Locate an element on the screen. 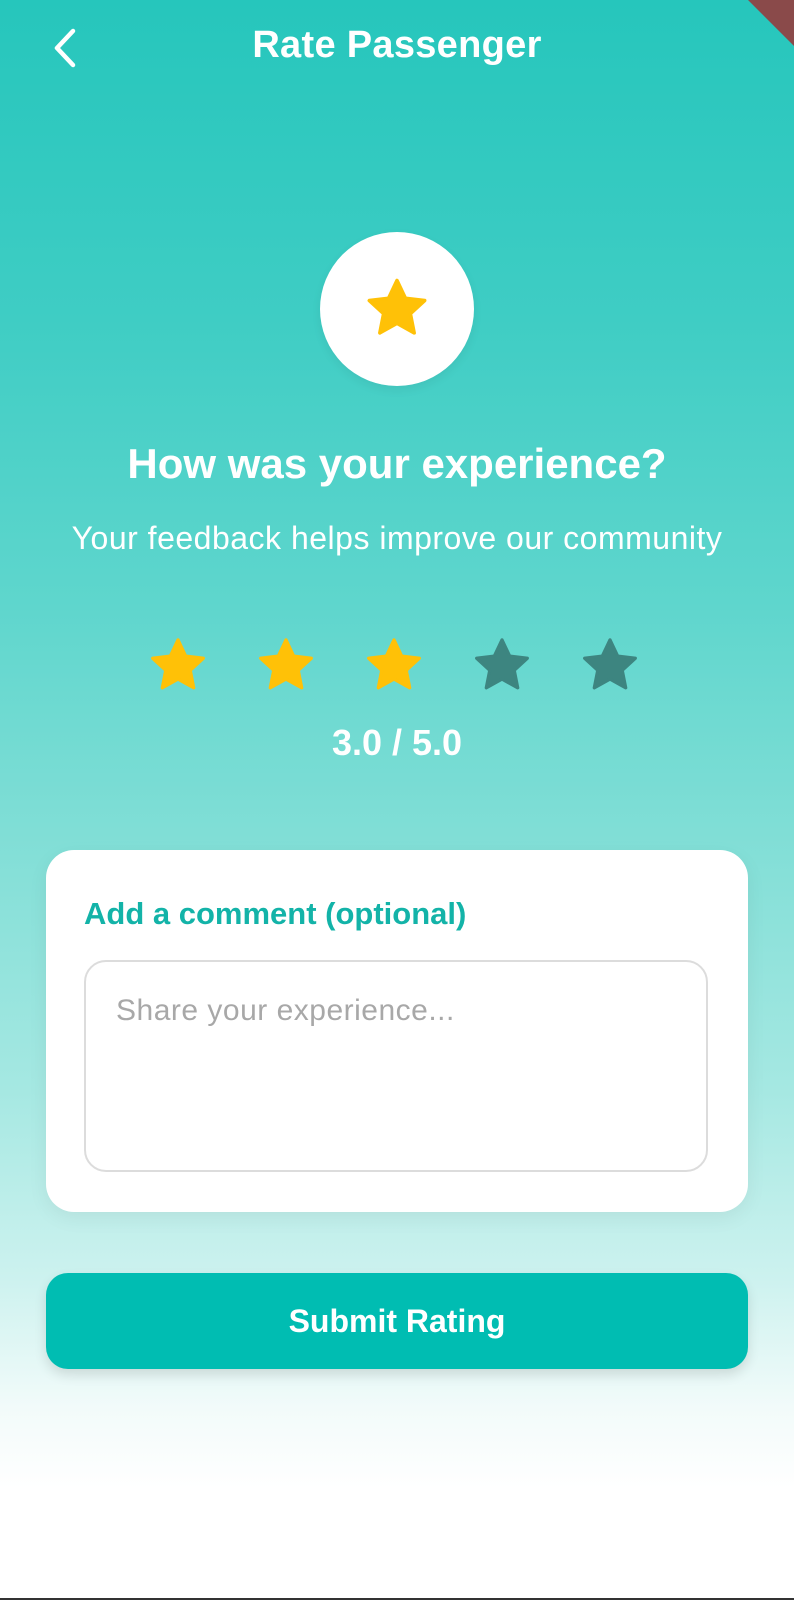  hero-icon-circle is located at coordinates (397, 309).